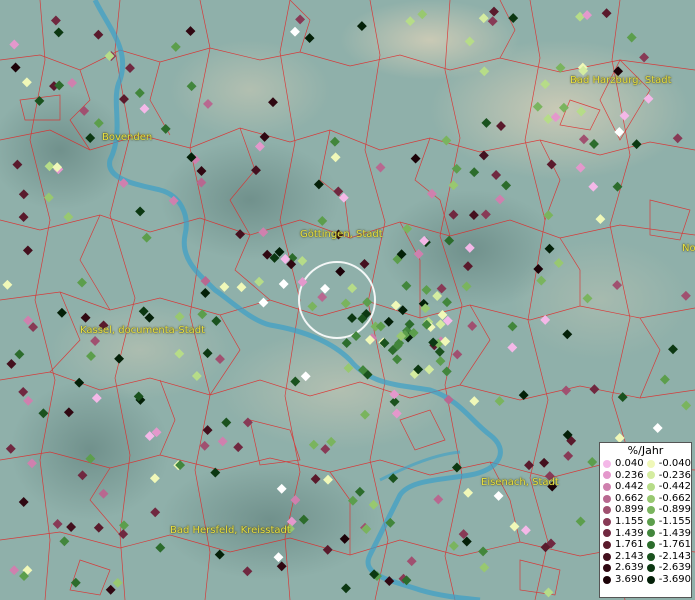  Describe the element at coordinates (629, 487) in the screenshot. I see `legend-value: 0.442` at that location.